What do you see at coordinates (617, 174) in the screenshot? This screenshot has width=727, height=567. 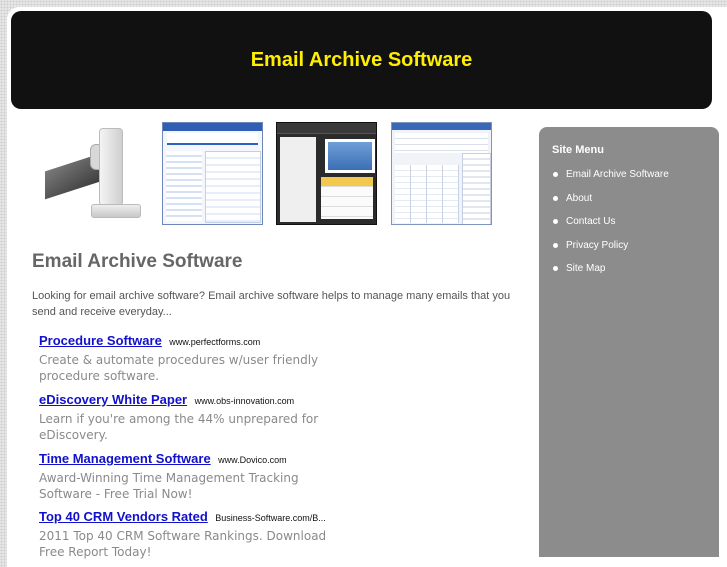 I see `sidebar-link: Email Archive Software` at bounding box center [617, 174].